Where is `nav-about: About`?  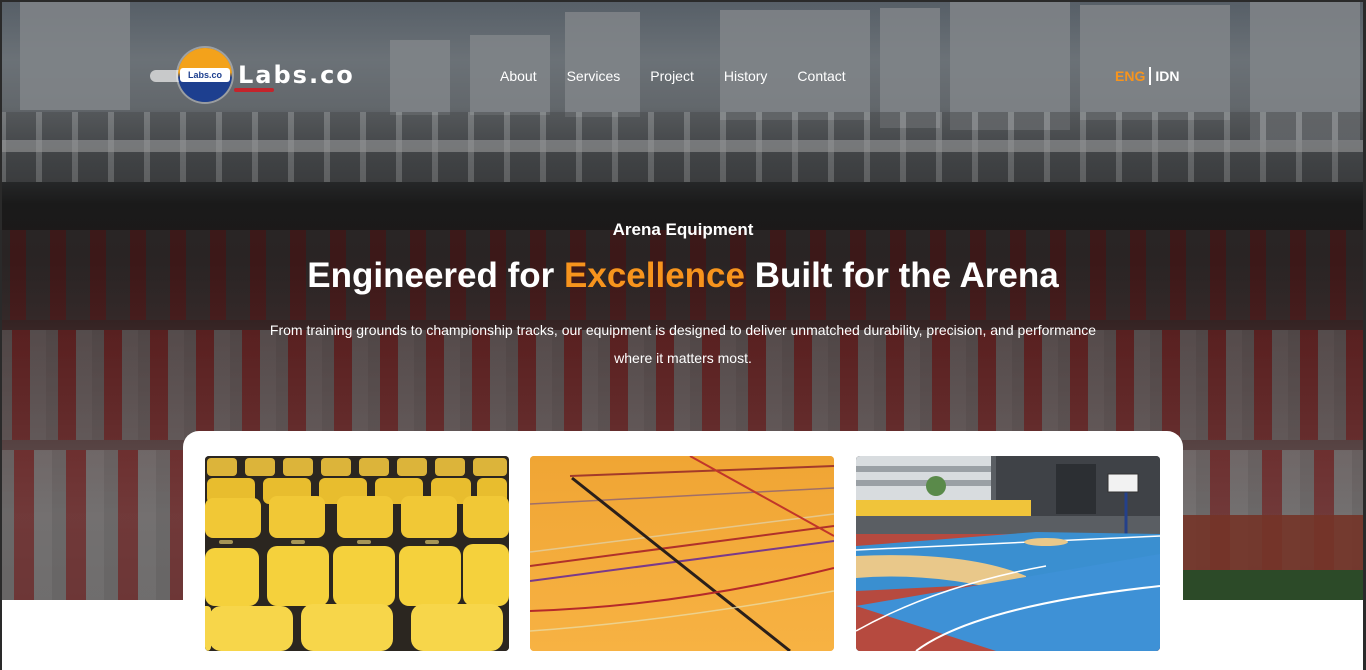
nav-about: About is located at coordinates (518, 76).